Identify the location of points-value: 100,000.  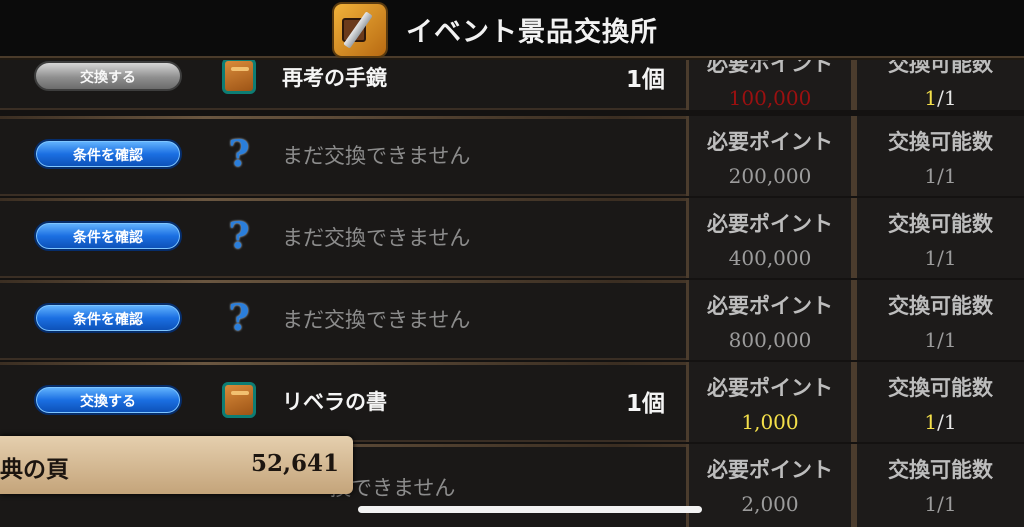
(770, 98).